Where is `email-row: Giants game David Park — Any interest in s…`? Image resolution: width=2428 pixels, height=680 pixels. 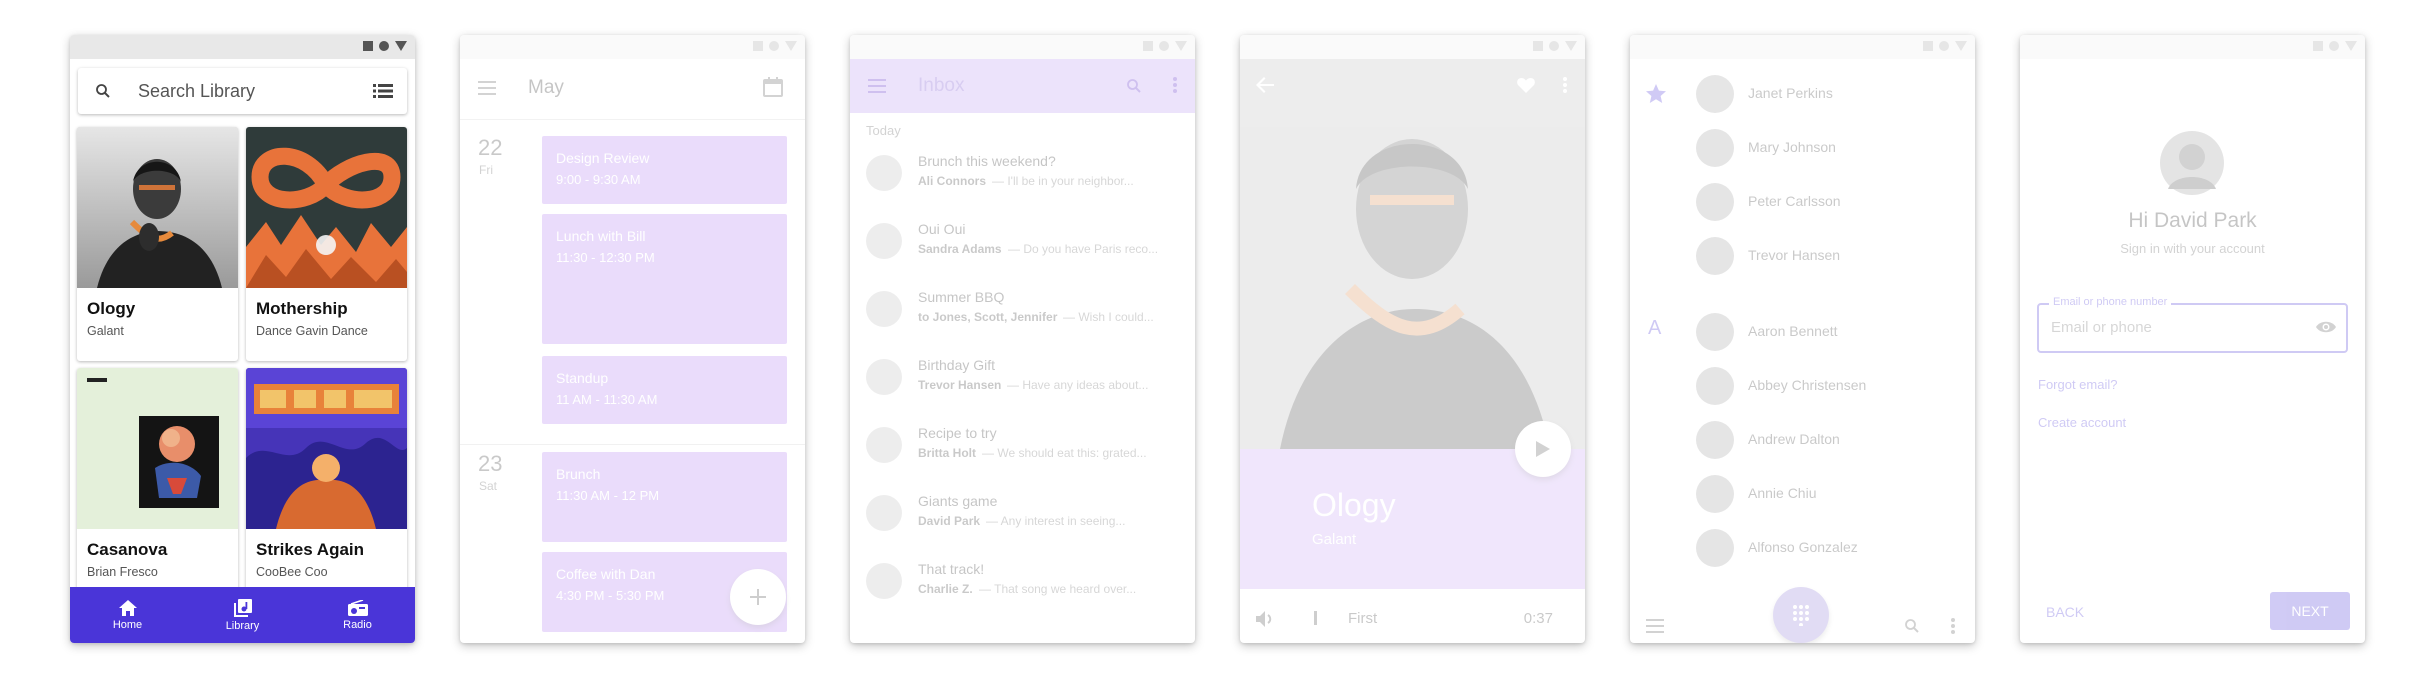 email-row: Giants game David Park — Any interest in s… is located at coordinates (1022, 517).